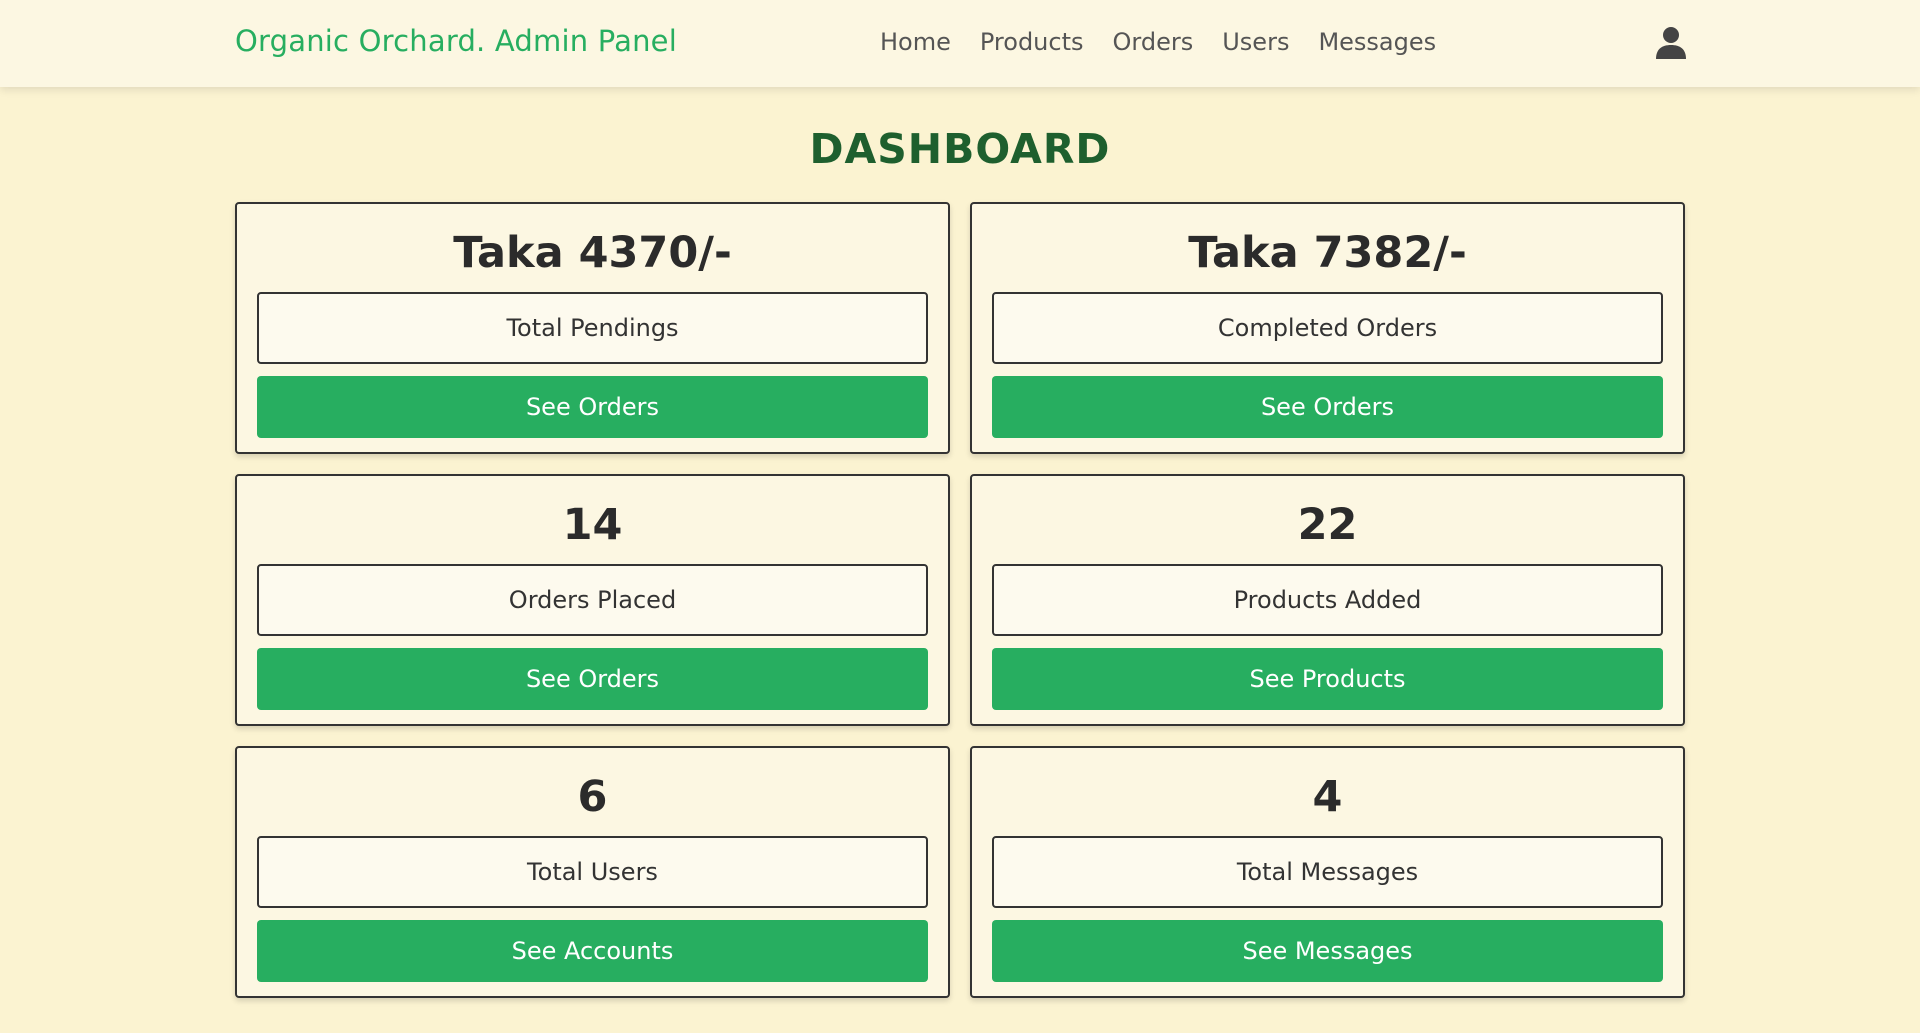  I want to click on see-products-button: See Products, so click(1327, 679).